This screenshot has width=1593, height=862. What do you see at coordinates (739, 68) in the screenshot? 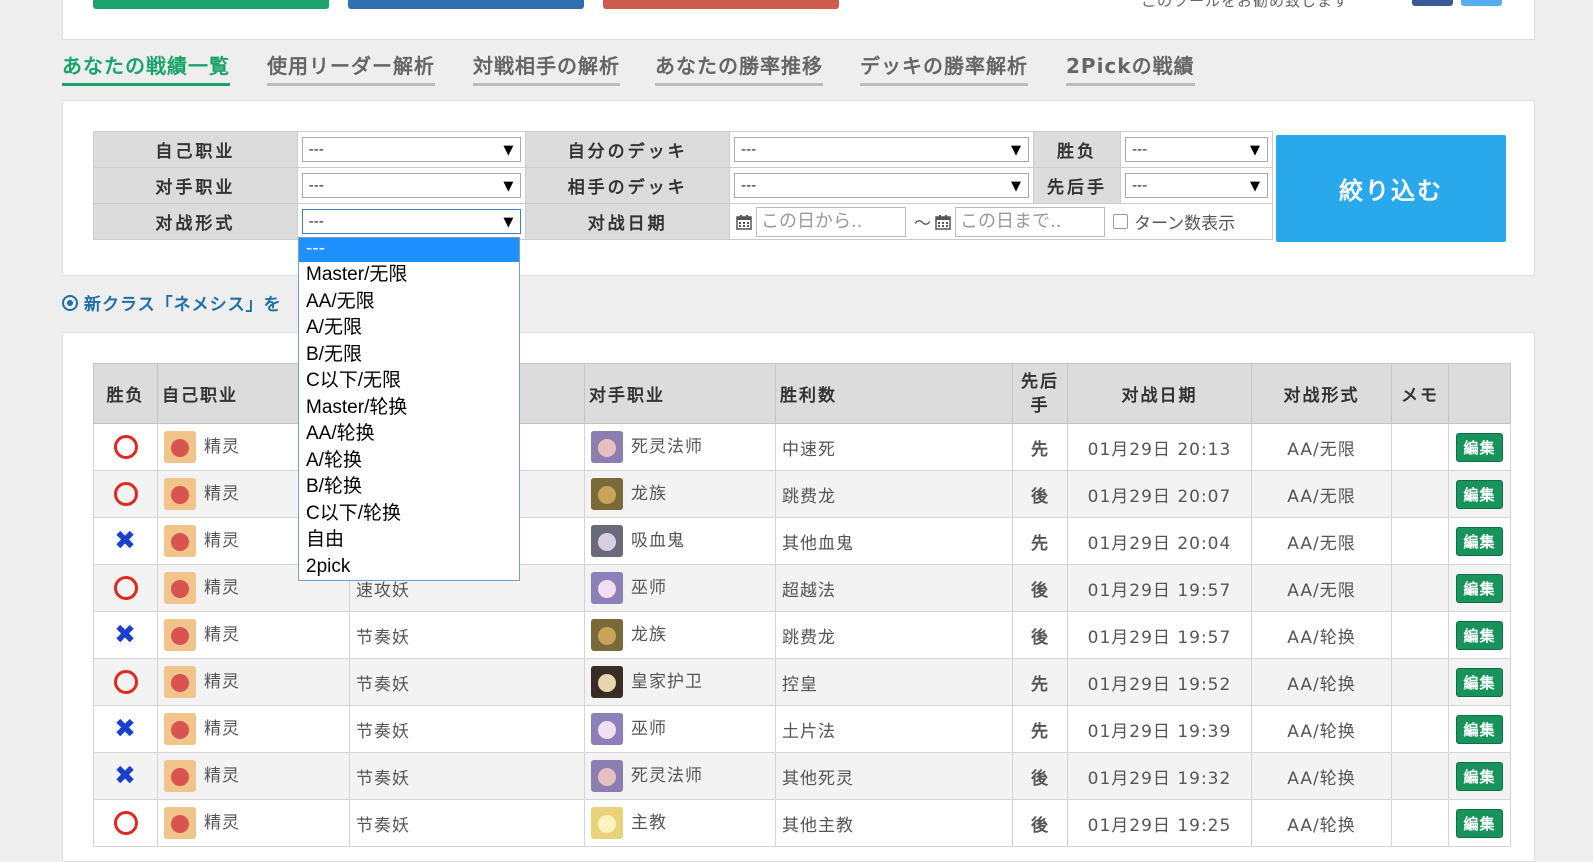
I see `tab-winrate-trend: あなたの勝率推移` at bounding box center [739, 68].